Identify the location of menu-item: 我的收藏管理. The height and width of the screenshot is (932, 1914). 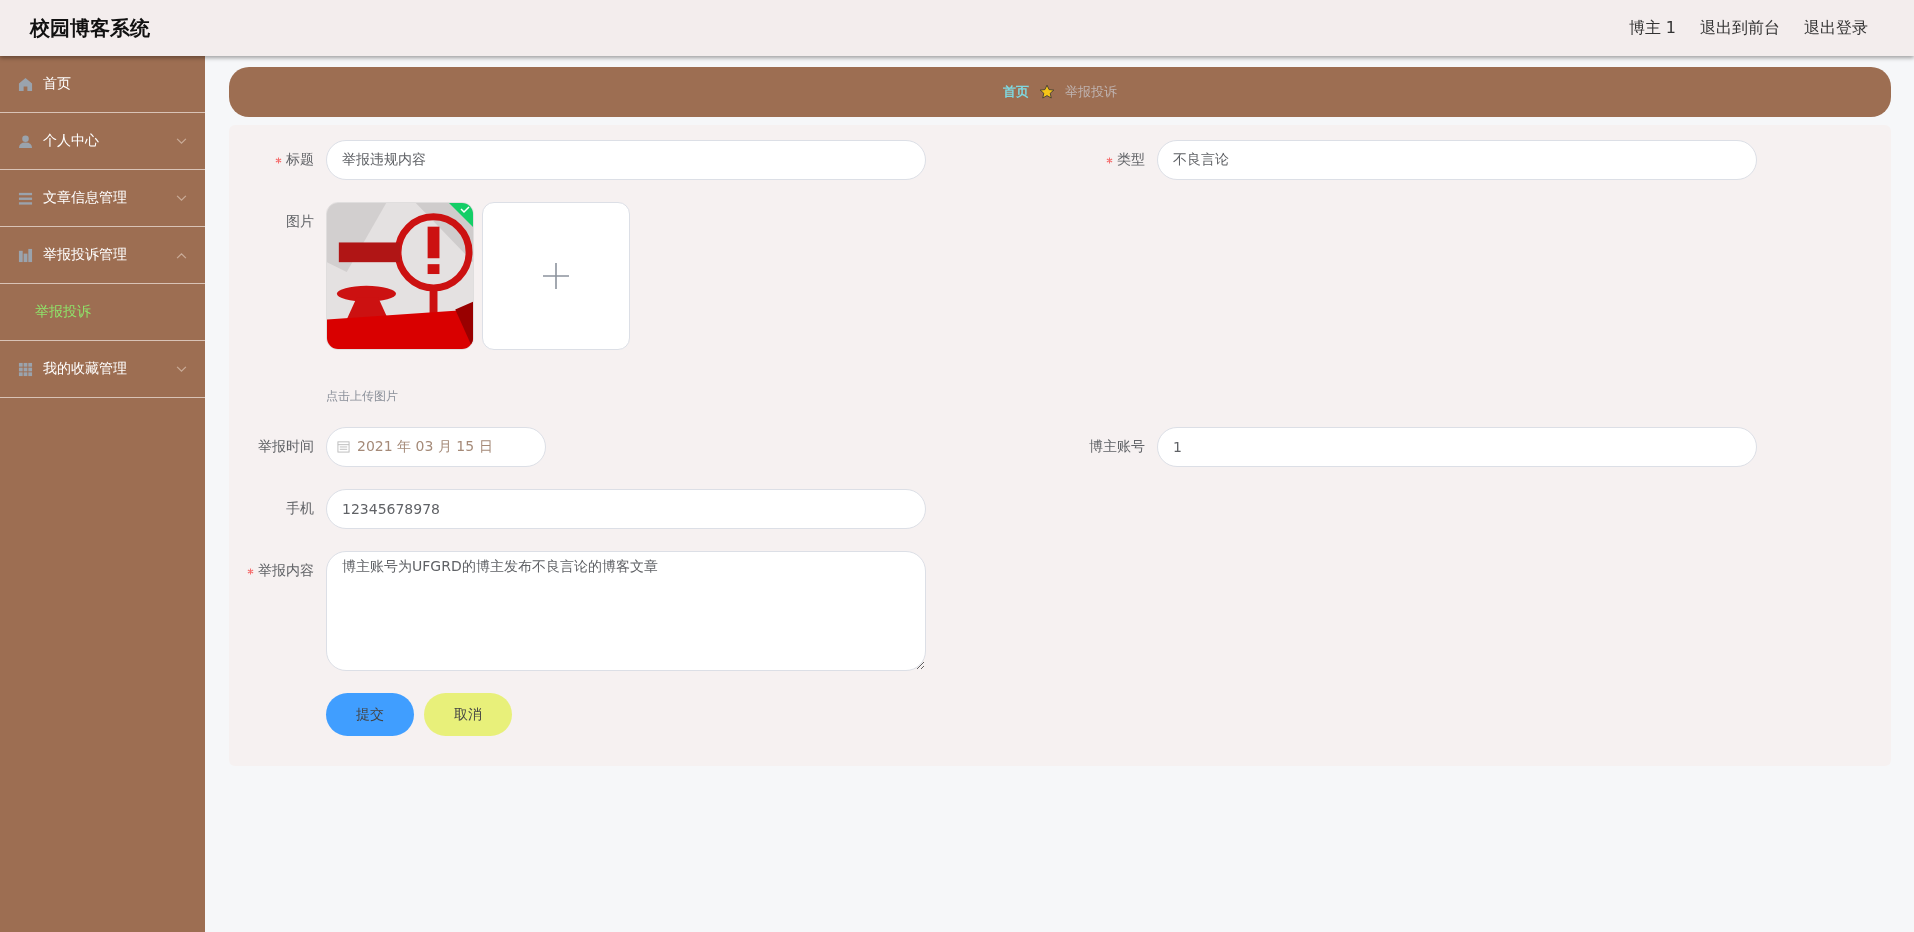
(102, 369).